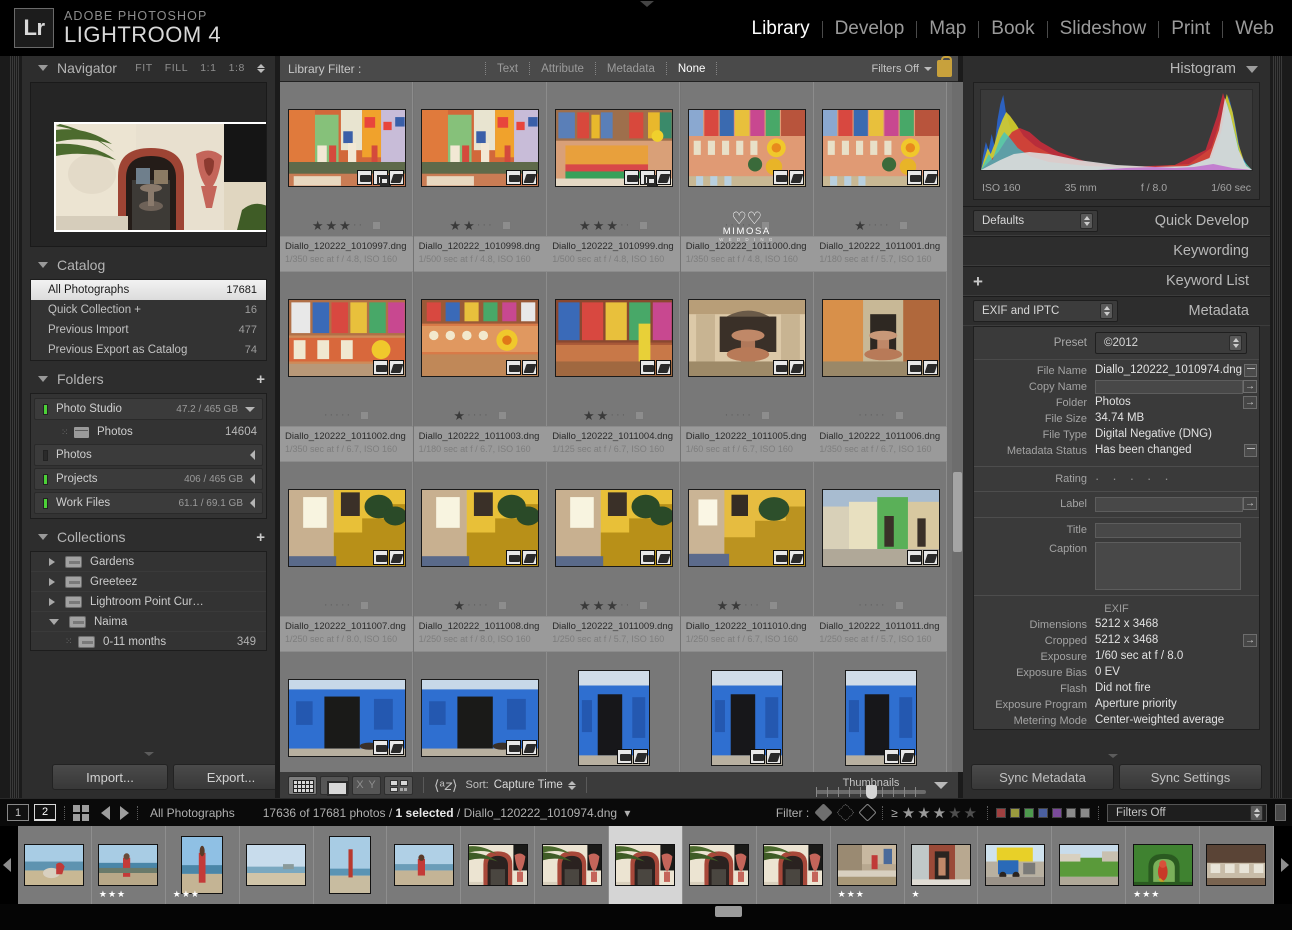  I want to click on sort-stepper-icon, so click(571, 785).